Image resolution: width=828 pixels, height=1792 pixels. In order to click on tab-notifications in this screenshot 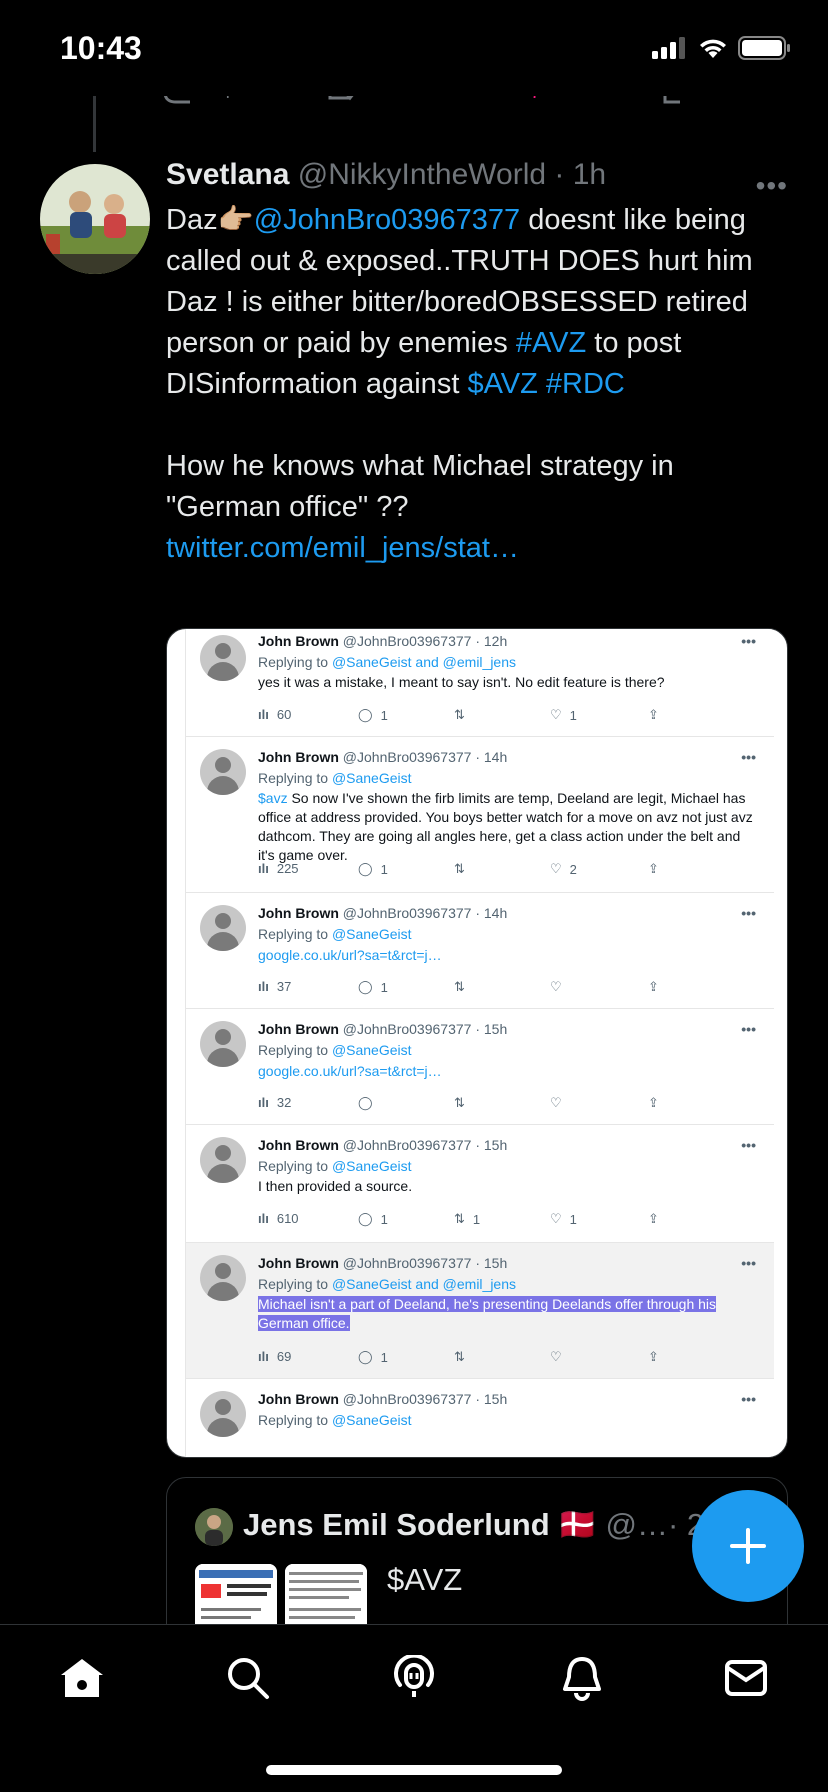, I will do `click(582, 1678)`.